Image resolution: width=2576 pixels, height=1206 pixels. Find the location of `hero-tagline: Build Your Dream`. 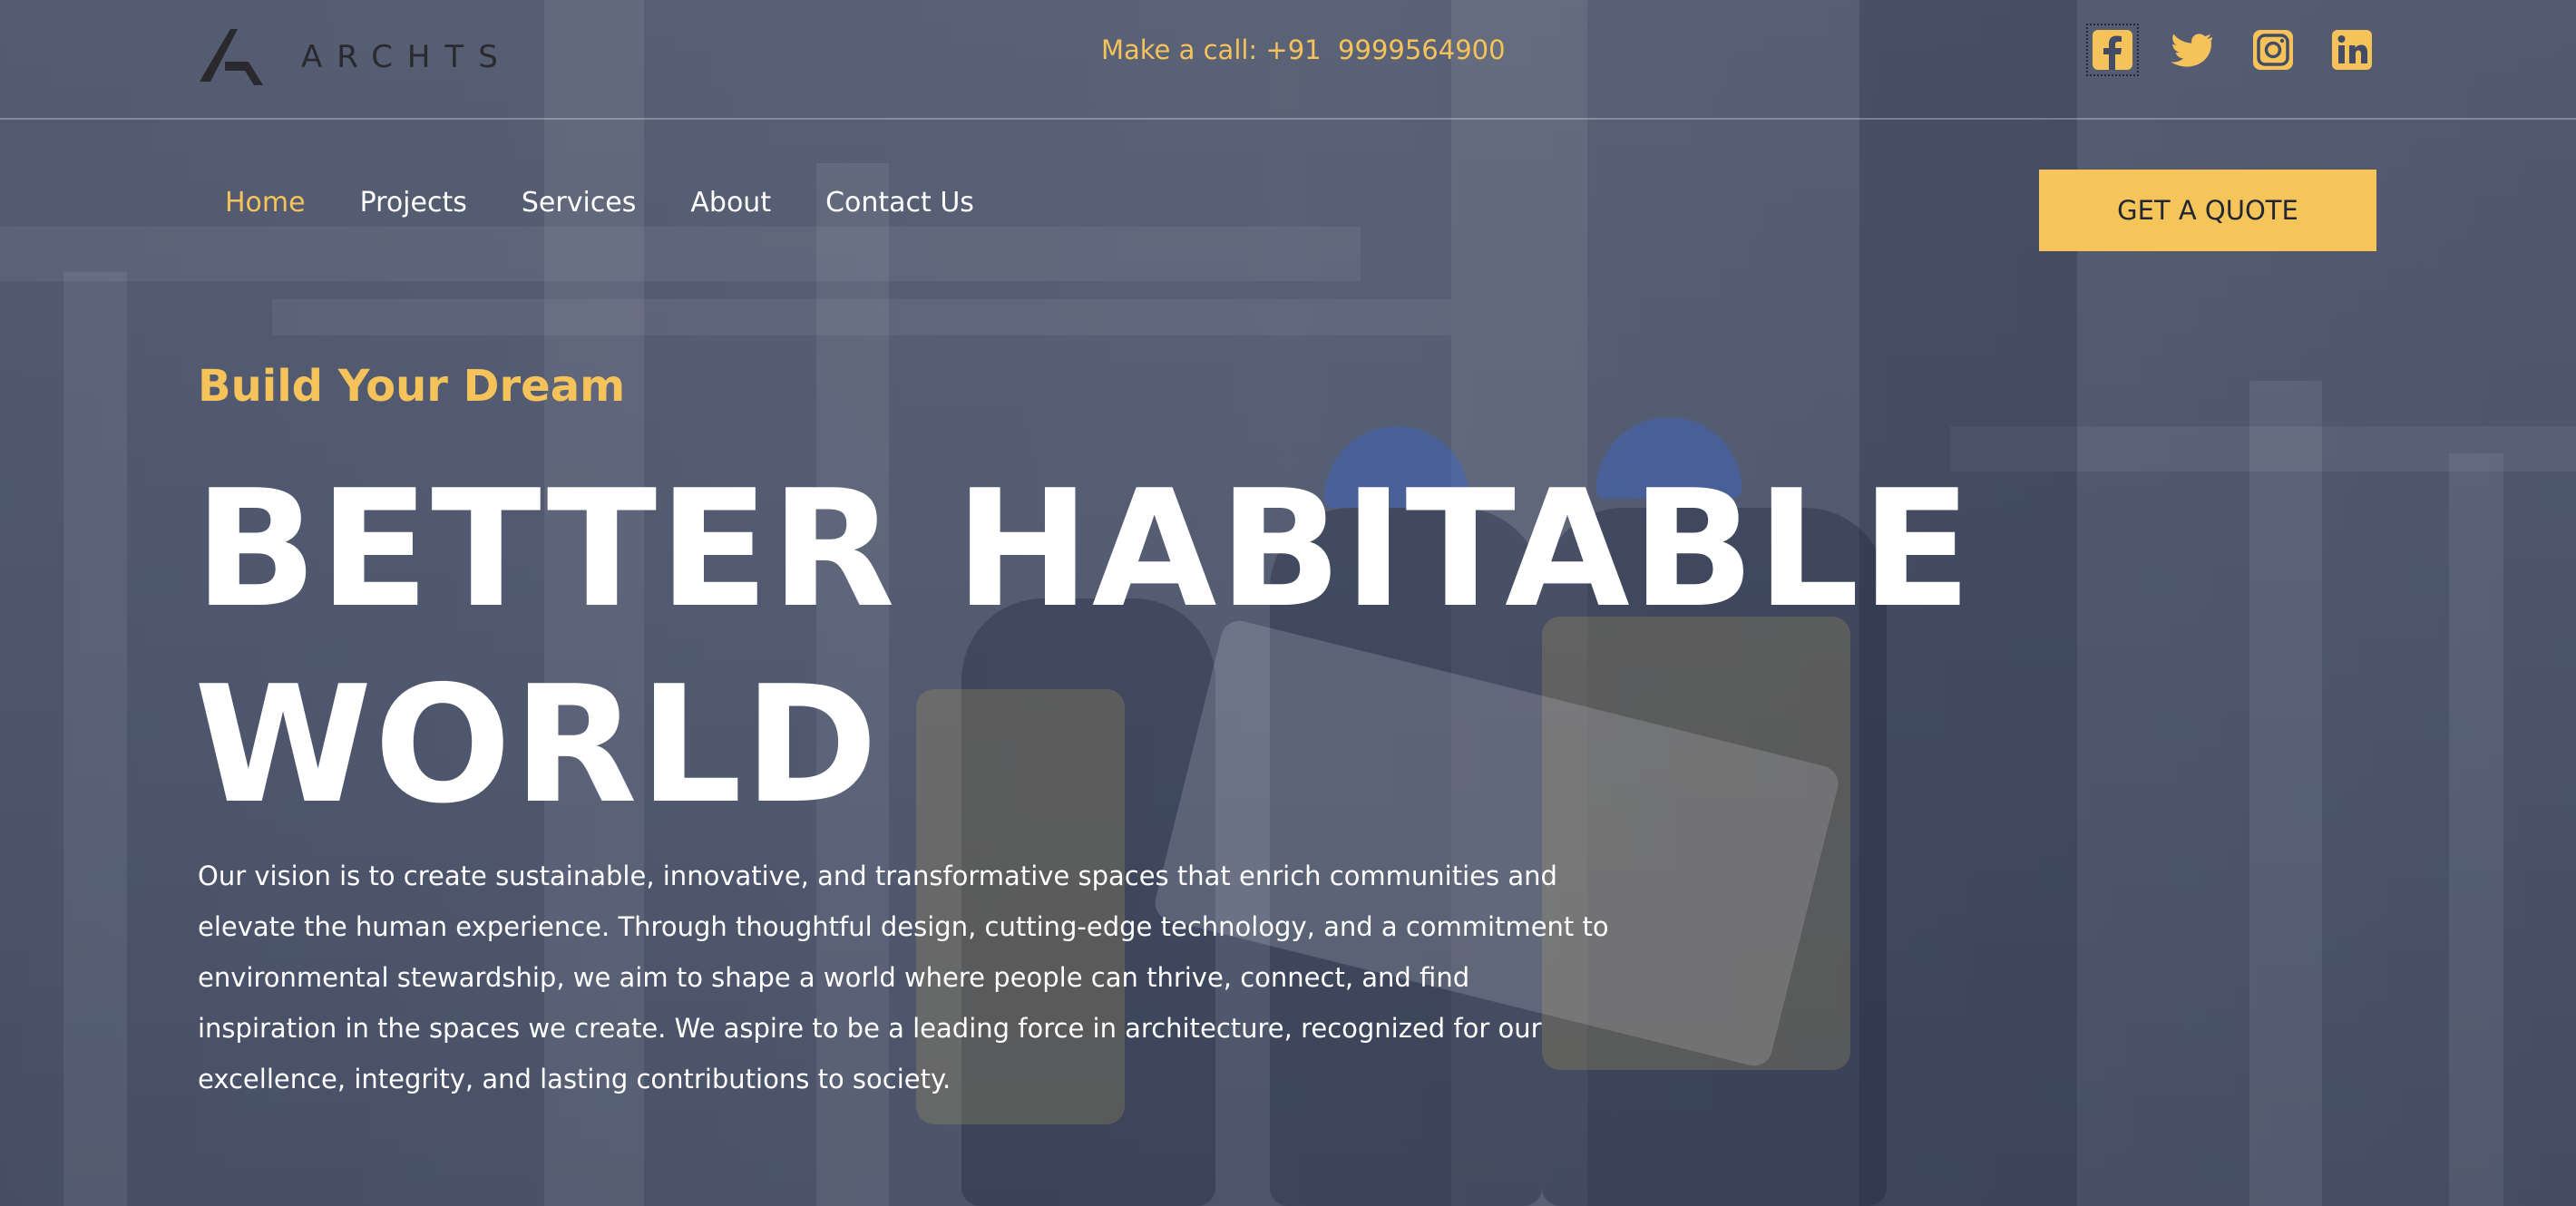

hero-tagline: Build Your Dream is located at coordinates (412, 386).